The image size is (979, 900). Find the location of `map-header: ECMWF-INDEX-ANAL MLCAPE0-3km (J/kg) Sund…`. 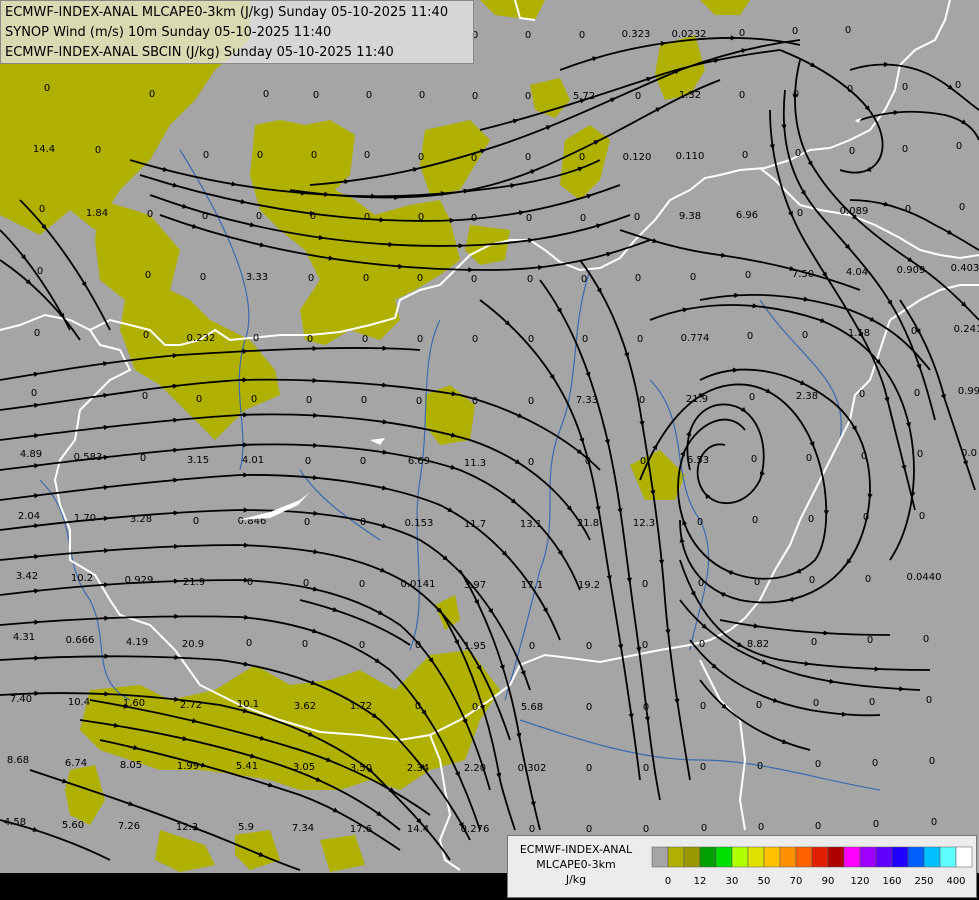

map-header: ECMWF-INDEX-ANAL MLCAPE0-3km (J/kg) Sund… is located at coordinates (237, 32).